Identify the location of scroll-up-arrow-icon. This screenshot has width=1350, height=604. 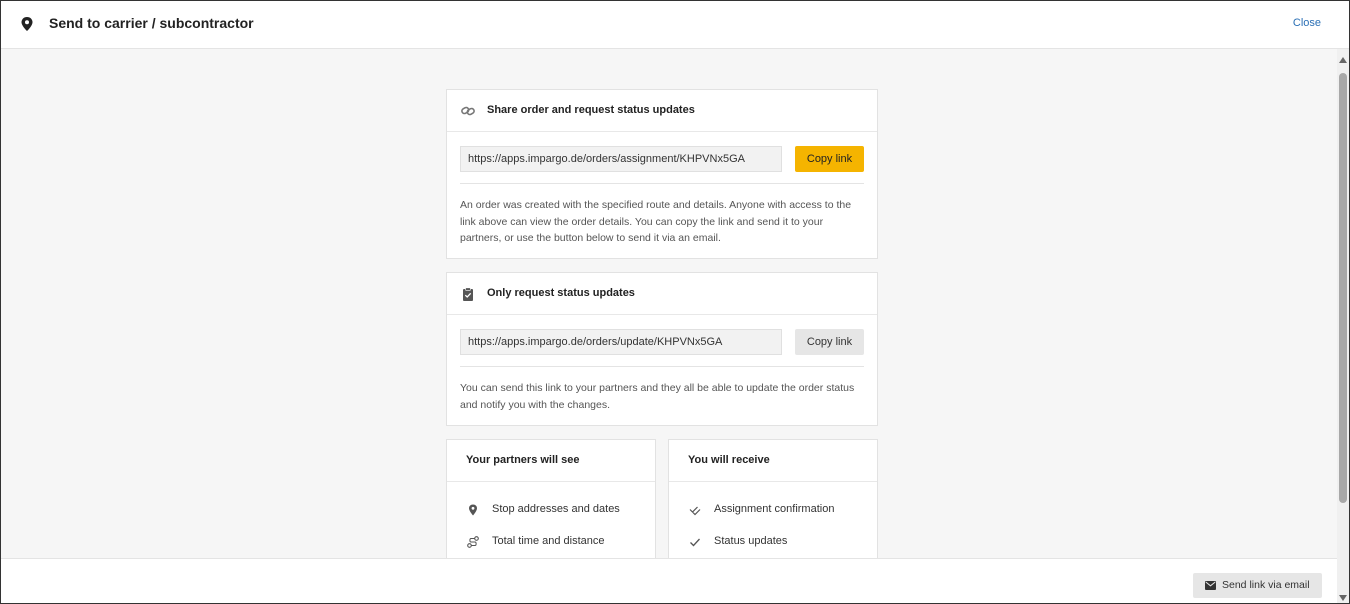
(1343, 60).